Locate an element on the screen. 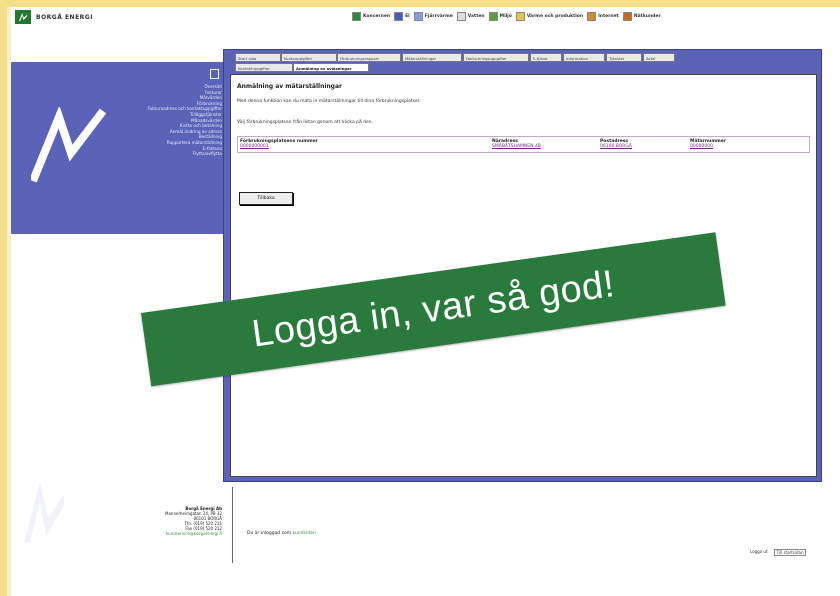 This screenshot has width=840, height=596. yellow-square-icon is located at coordinates (520, 16).